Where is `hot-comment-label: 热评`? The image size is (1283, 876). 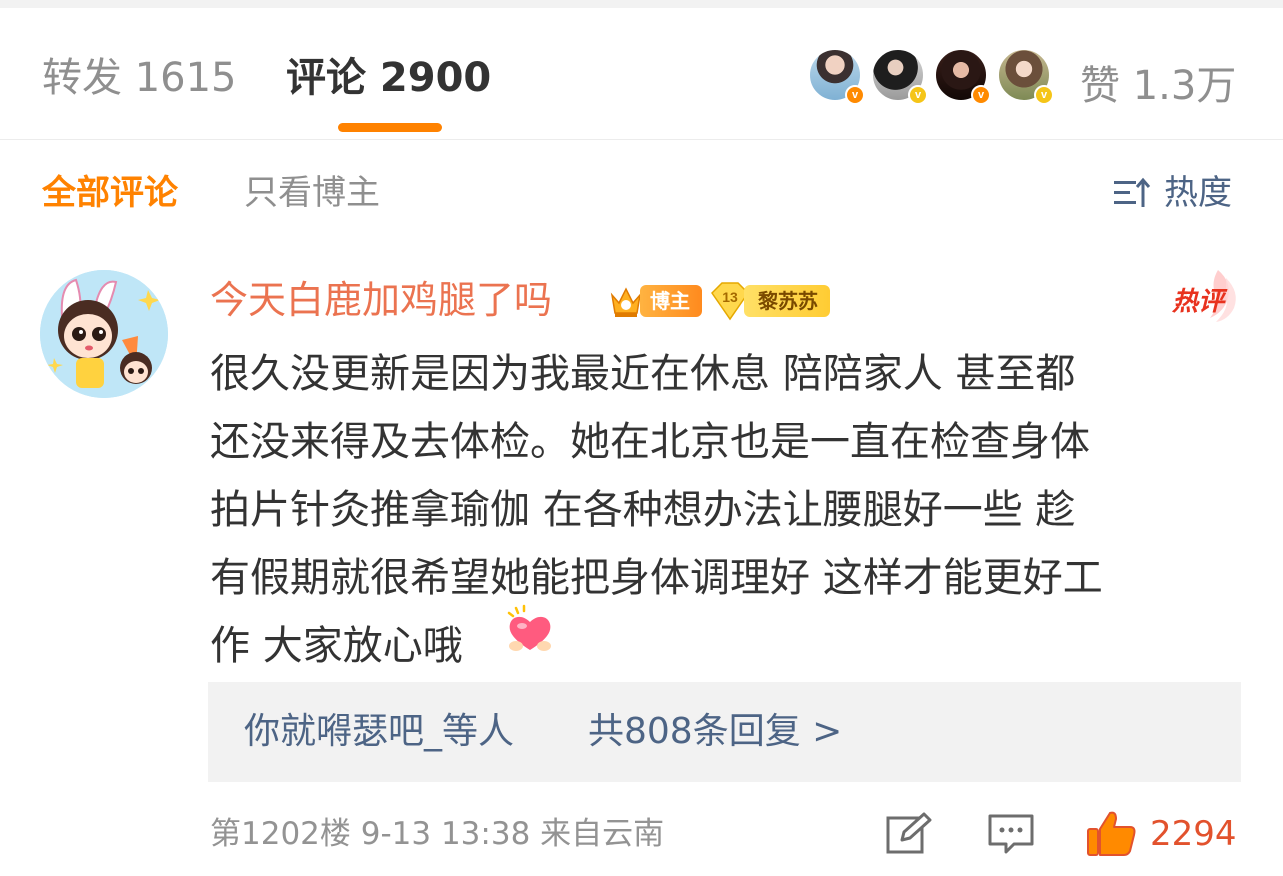 hot-comment-label: 热评 is located at coordinates (1199, 302).